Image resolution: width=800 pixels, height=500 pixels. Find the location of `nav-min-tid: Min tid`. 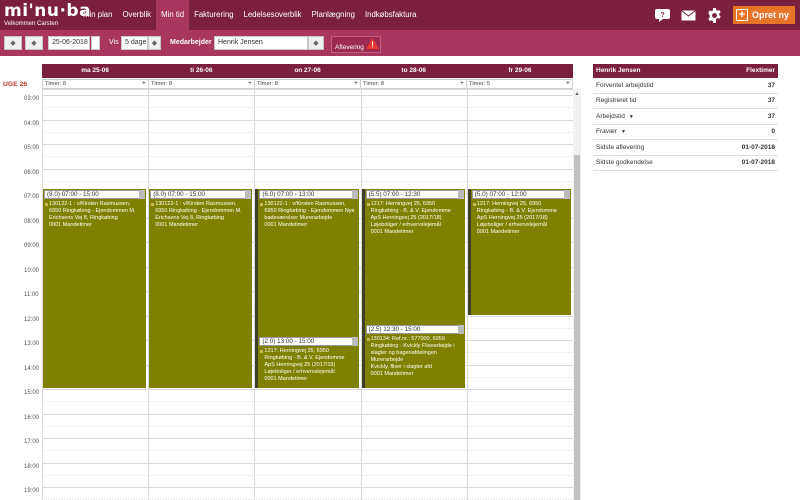

nav-min-tid: Min tid is located at coordinates (173, 15).